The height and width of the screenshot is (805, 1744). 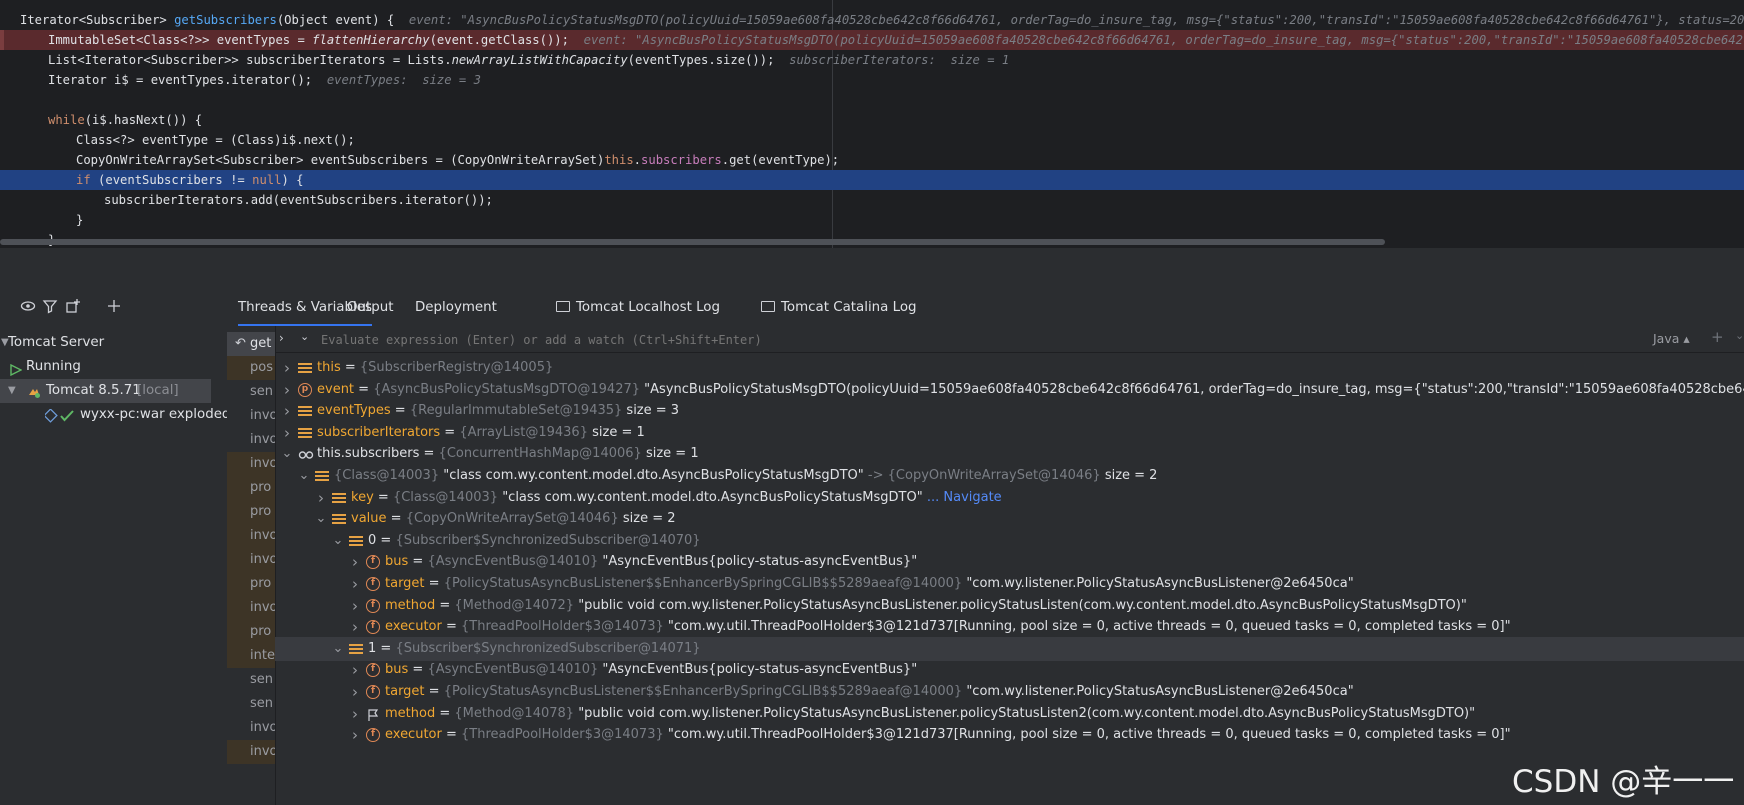 I want to click on language-selector: Java ▴, so click(x=1671, y=338).